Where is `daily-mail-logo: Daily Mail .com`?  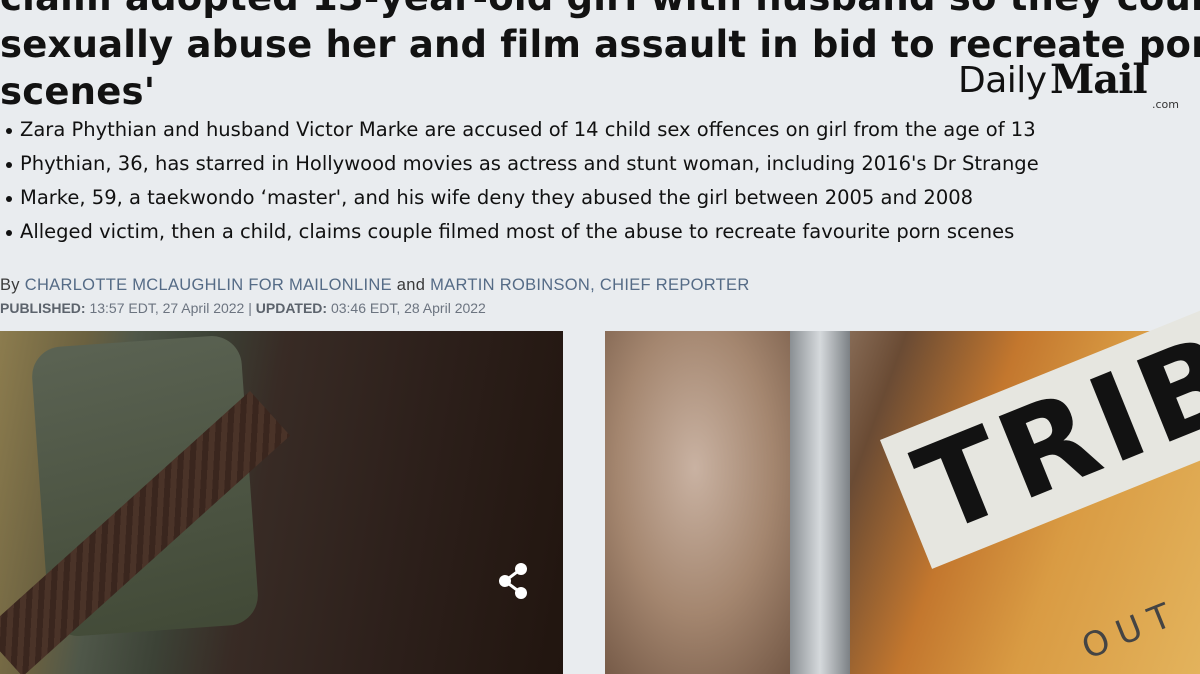 daily-mail-logo: Daily Mail .com is located at coordinates (1068, 84).